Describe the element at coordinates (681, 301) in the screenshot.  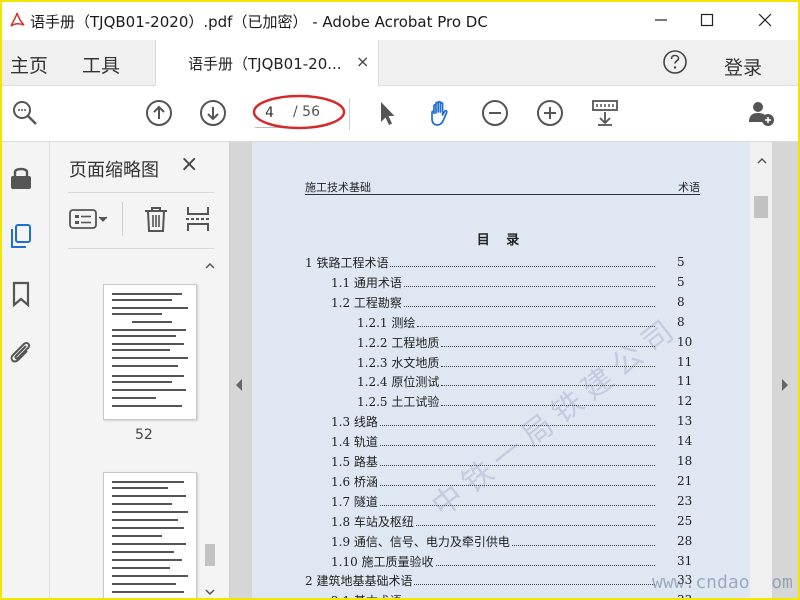
I see `toc-entry-page: 8` at that location.